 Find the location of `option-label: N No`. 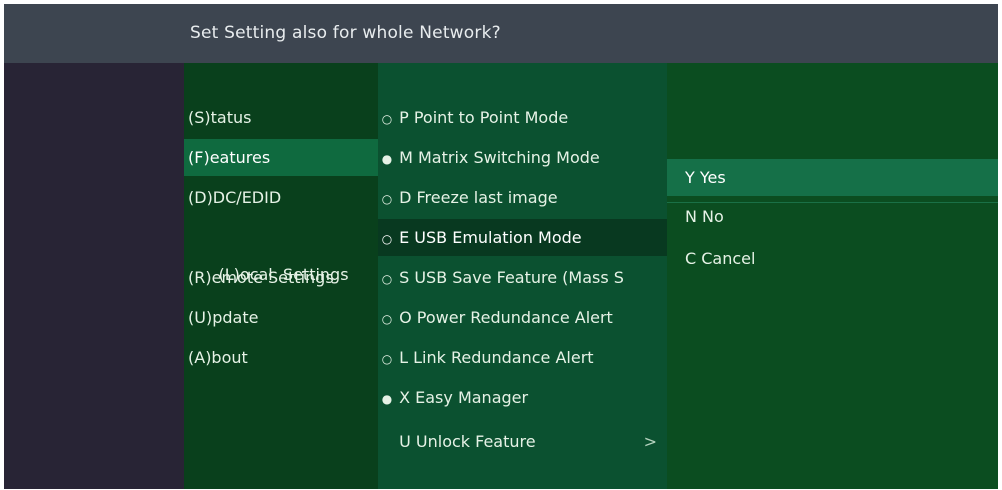

option-label: N No is located at coordinates (704, 216).